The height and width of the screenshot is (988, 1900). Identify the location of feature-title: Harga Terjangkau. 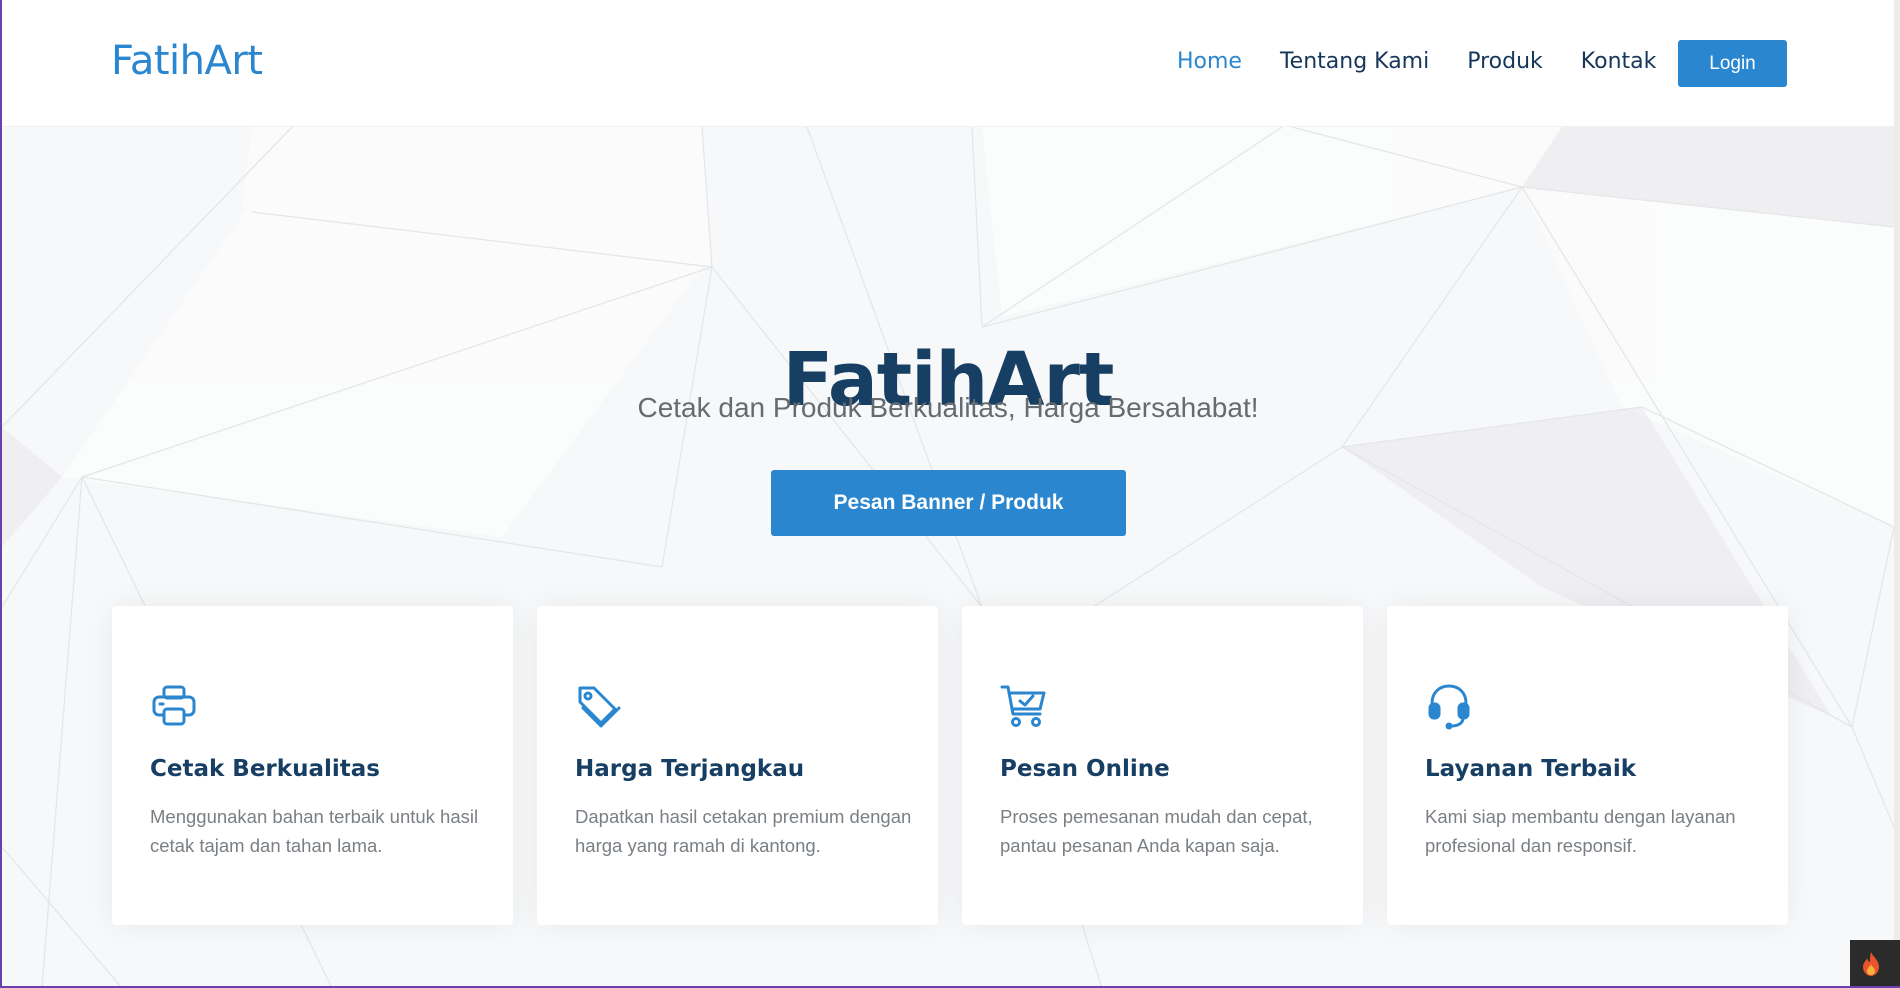
(690, 769).